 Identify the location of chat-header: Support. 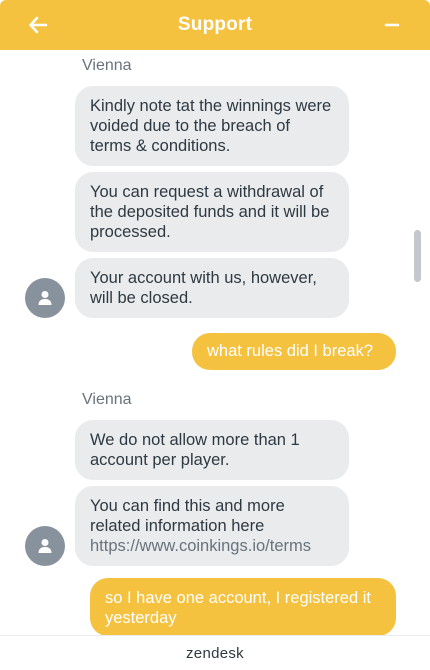
(215, 25).